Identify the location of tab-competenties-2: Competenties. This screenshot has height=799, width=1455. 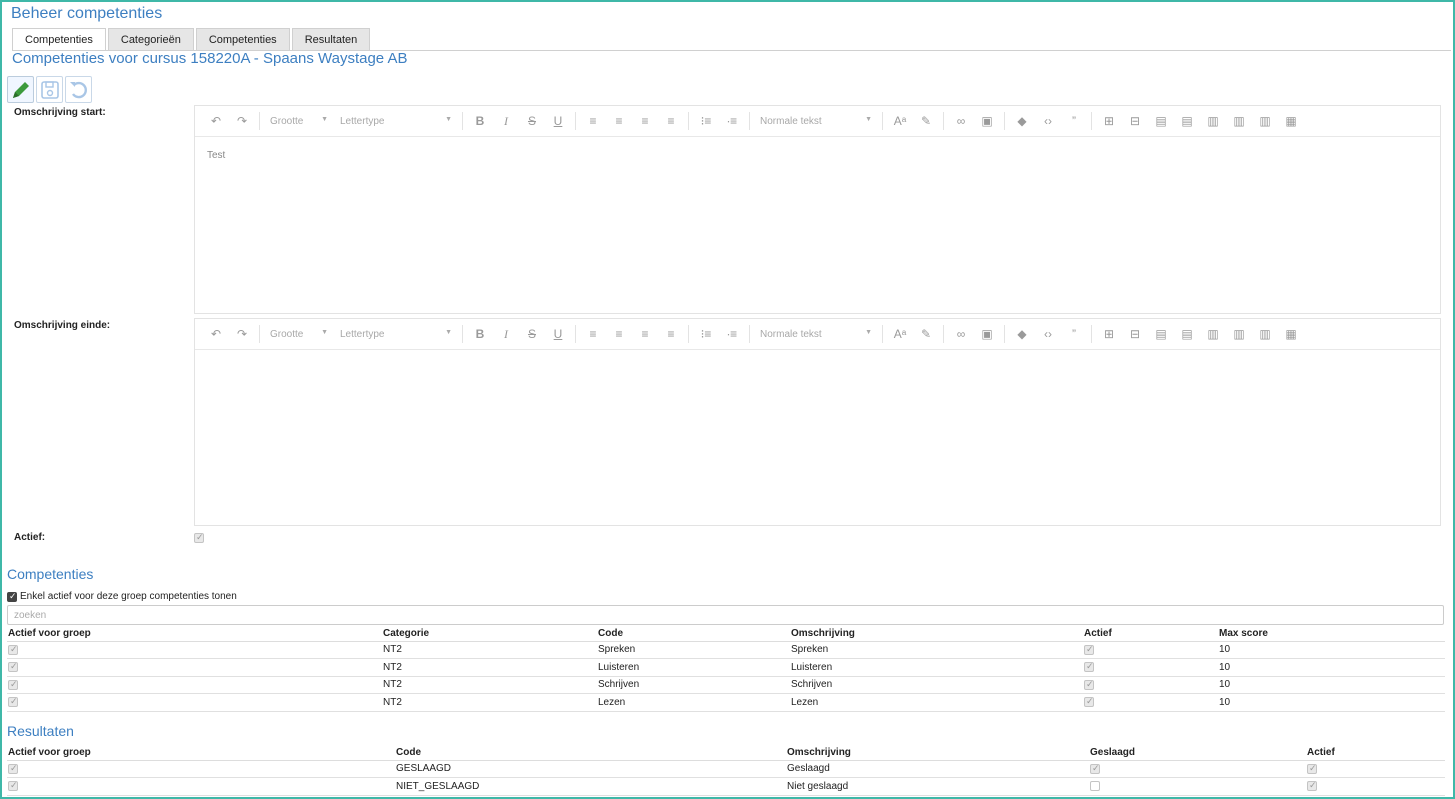
(242, 39).